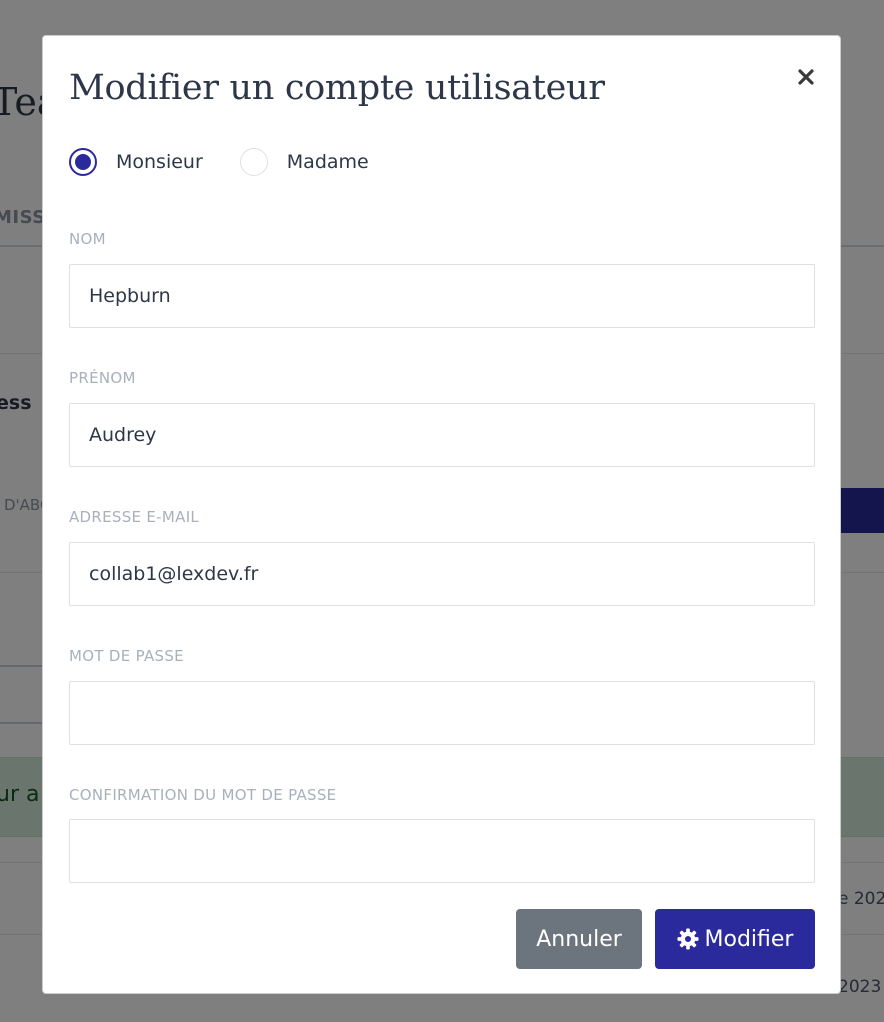  What do you see at coordinates (337, 88) in the screenshot?
I see `modal-title: Modifier un compte utilisateur` at bounding box center [337, 88].